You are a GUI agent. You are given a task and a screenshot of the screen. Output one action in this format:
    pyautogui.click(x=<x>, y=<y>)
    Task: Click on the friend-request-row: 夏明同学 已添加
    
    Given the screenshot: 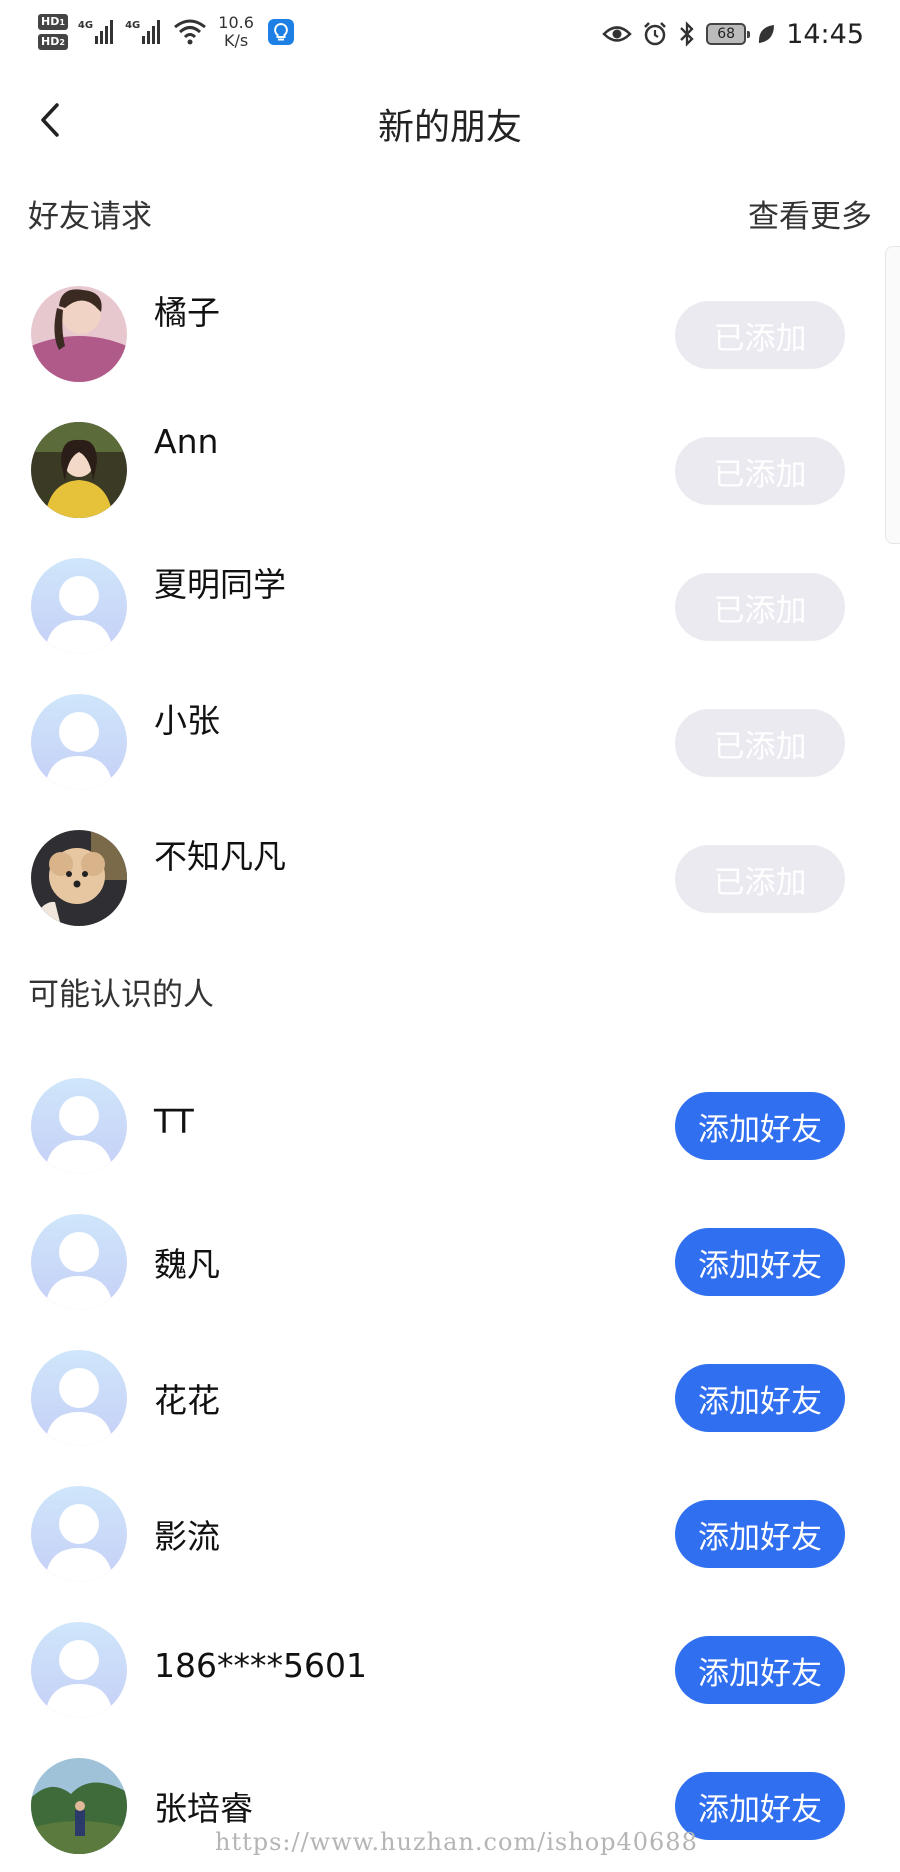 What is the action you would take?
    pyautogui.click(x=450, y=604)
    